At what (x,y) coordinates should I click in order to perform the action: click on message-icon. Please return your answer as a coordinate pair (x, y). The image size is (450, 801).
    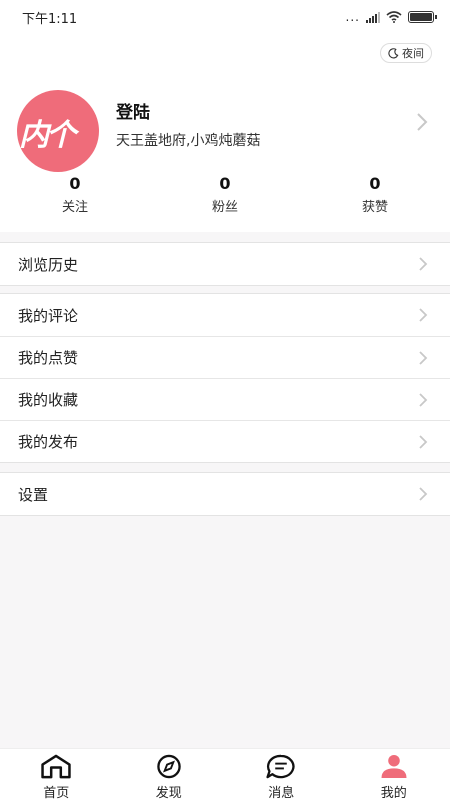
    Looking at the image, I should click on (281, 766).